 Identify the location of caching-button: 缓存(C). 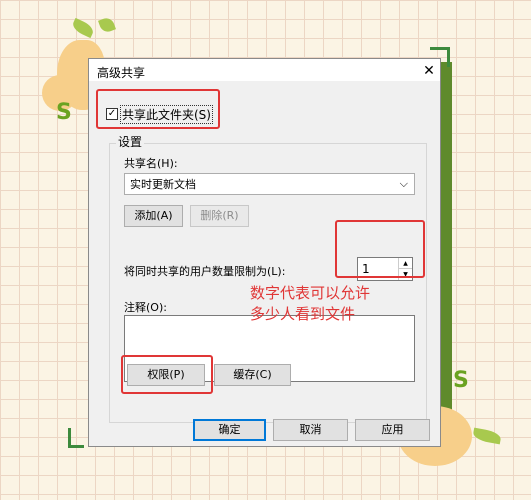
(252, 375).